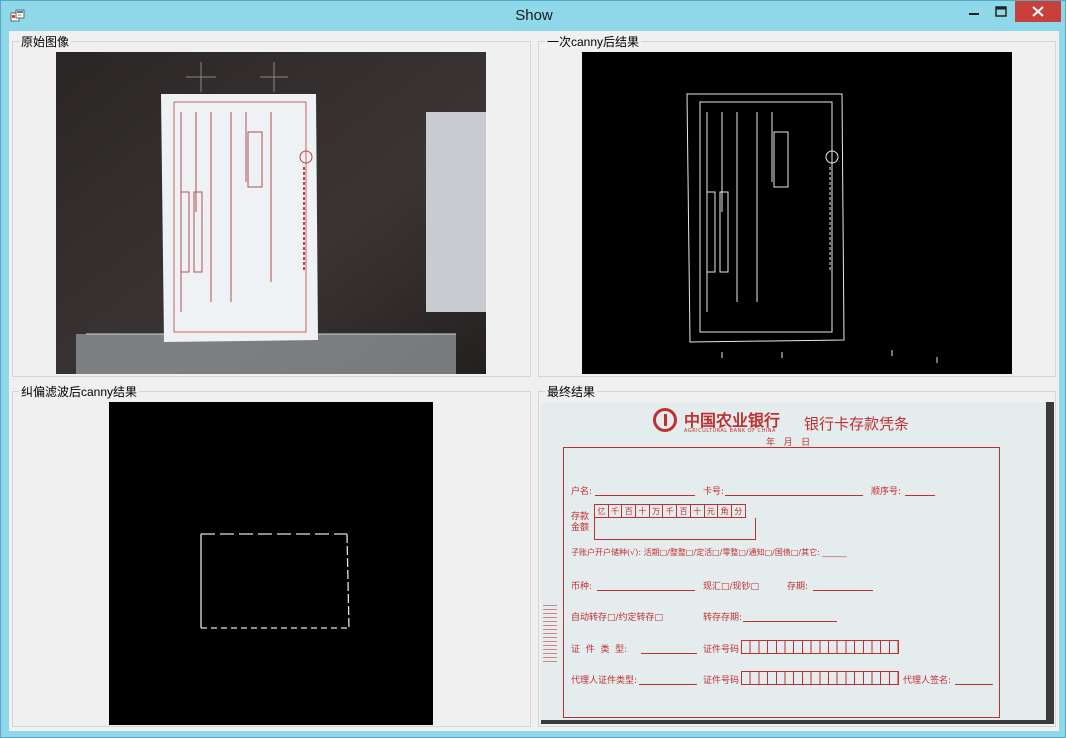 This screenshot has width=1066, height=738. I want to click on auto-roll-label: 自动转存□/约定转存□, so click(617, 618).